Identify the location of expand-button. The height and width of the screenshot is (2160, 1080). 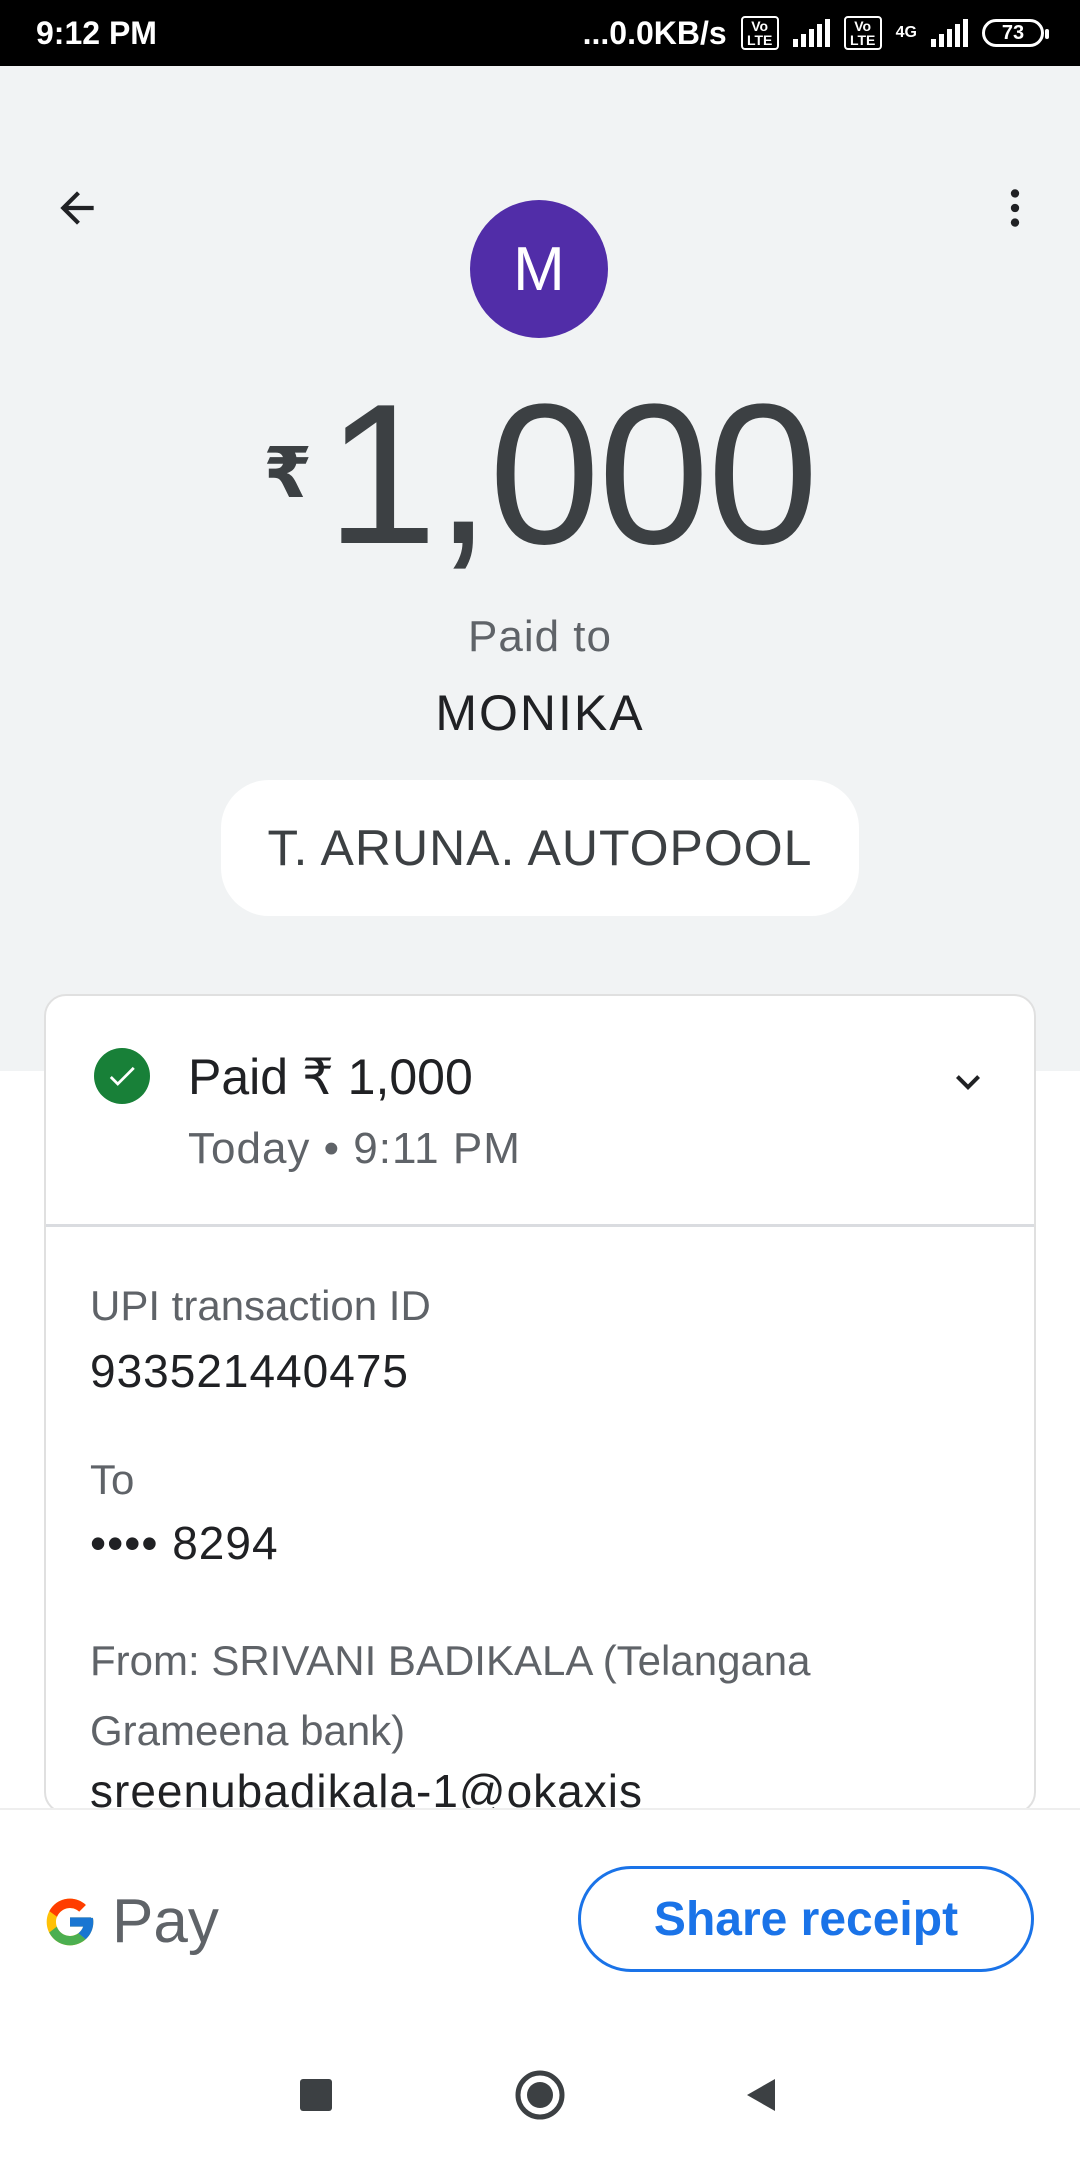
(968, 1082).